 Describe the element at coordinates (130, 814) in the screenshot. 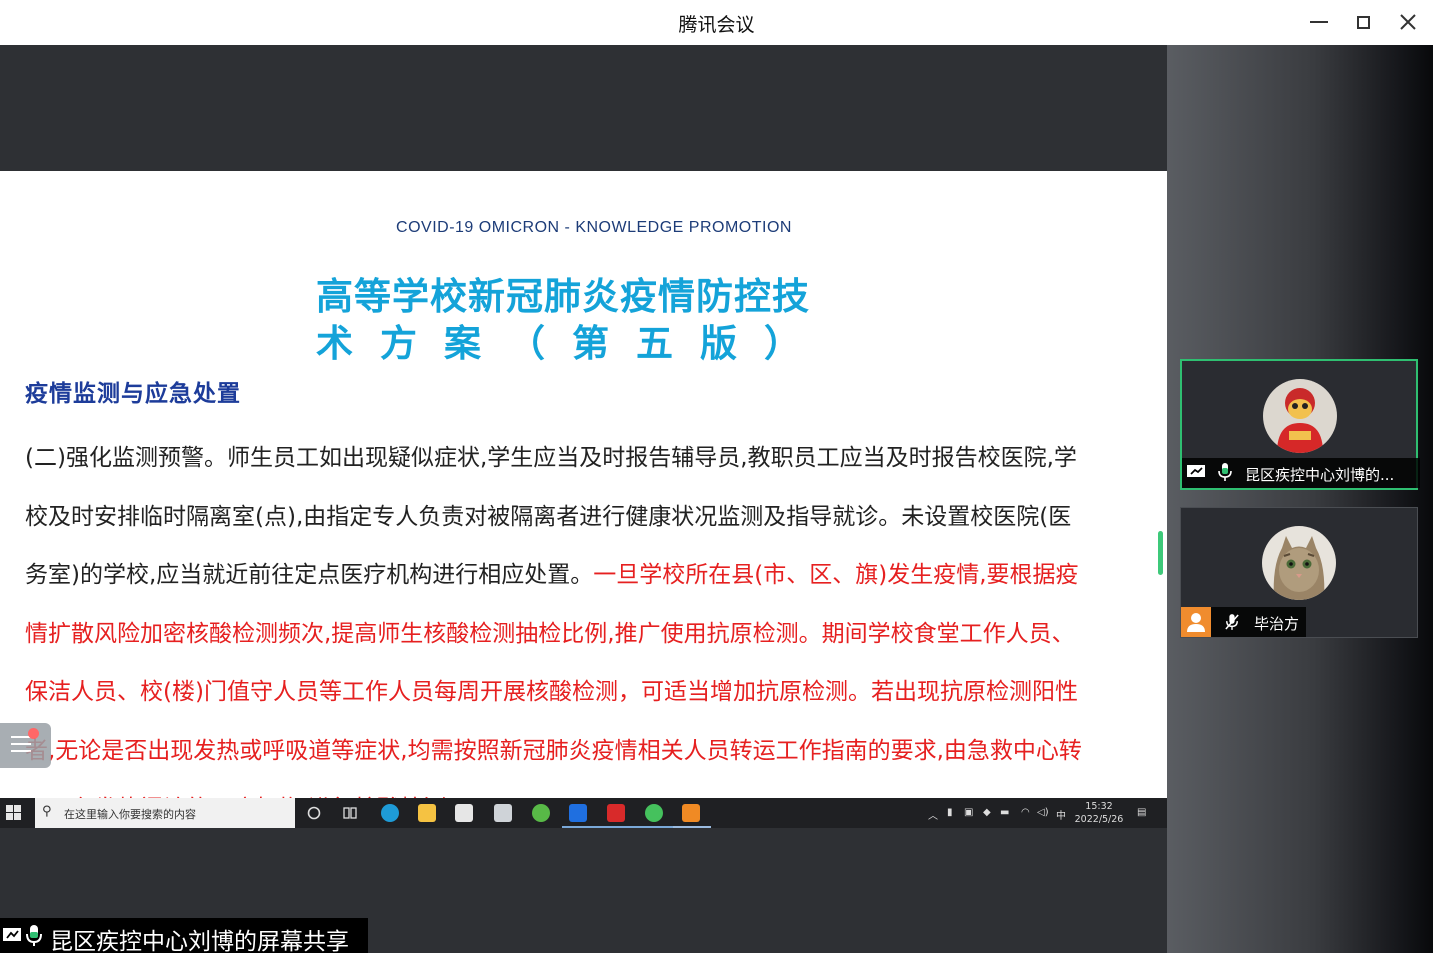

I see `taskbar-search-placeholder: 在这里输入你要搜索的内容` at that location.